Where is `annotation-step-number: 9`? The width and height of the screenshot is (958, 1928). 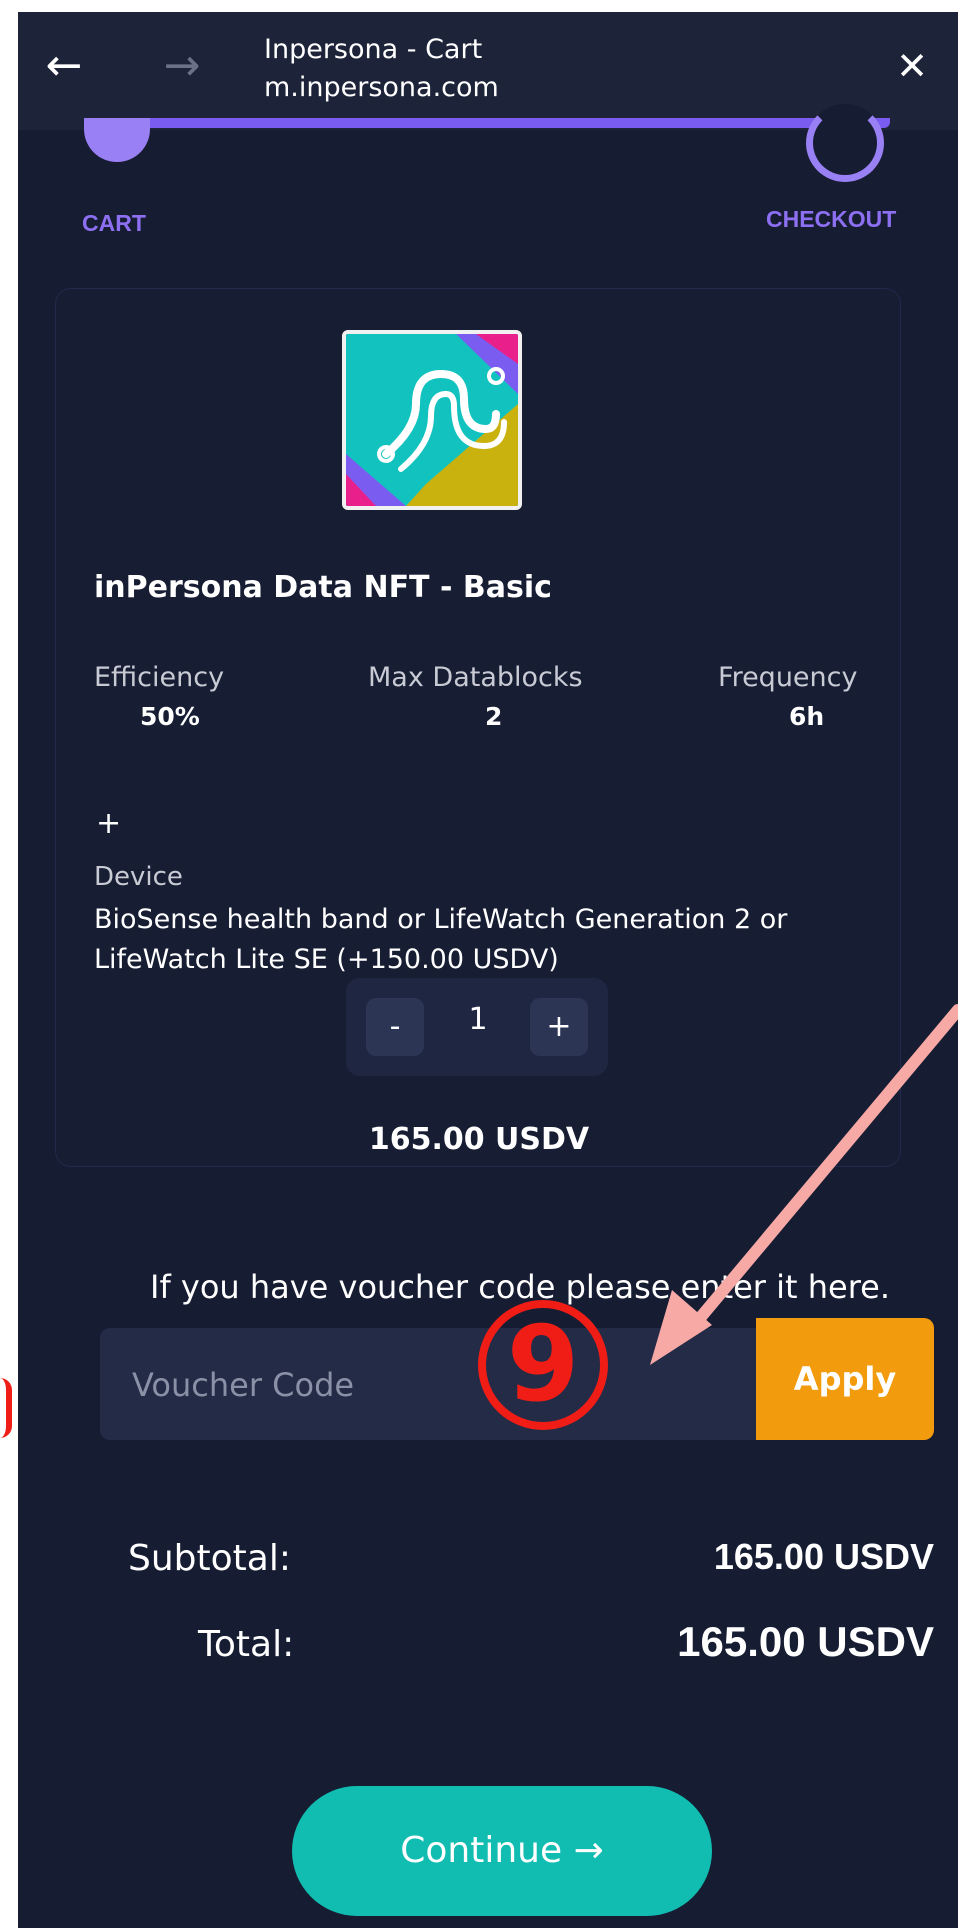 annotation-step-number: 9 is located at coordinates (543, 1364).